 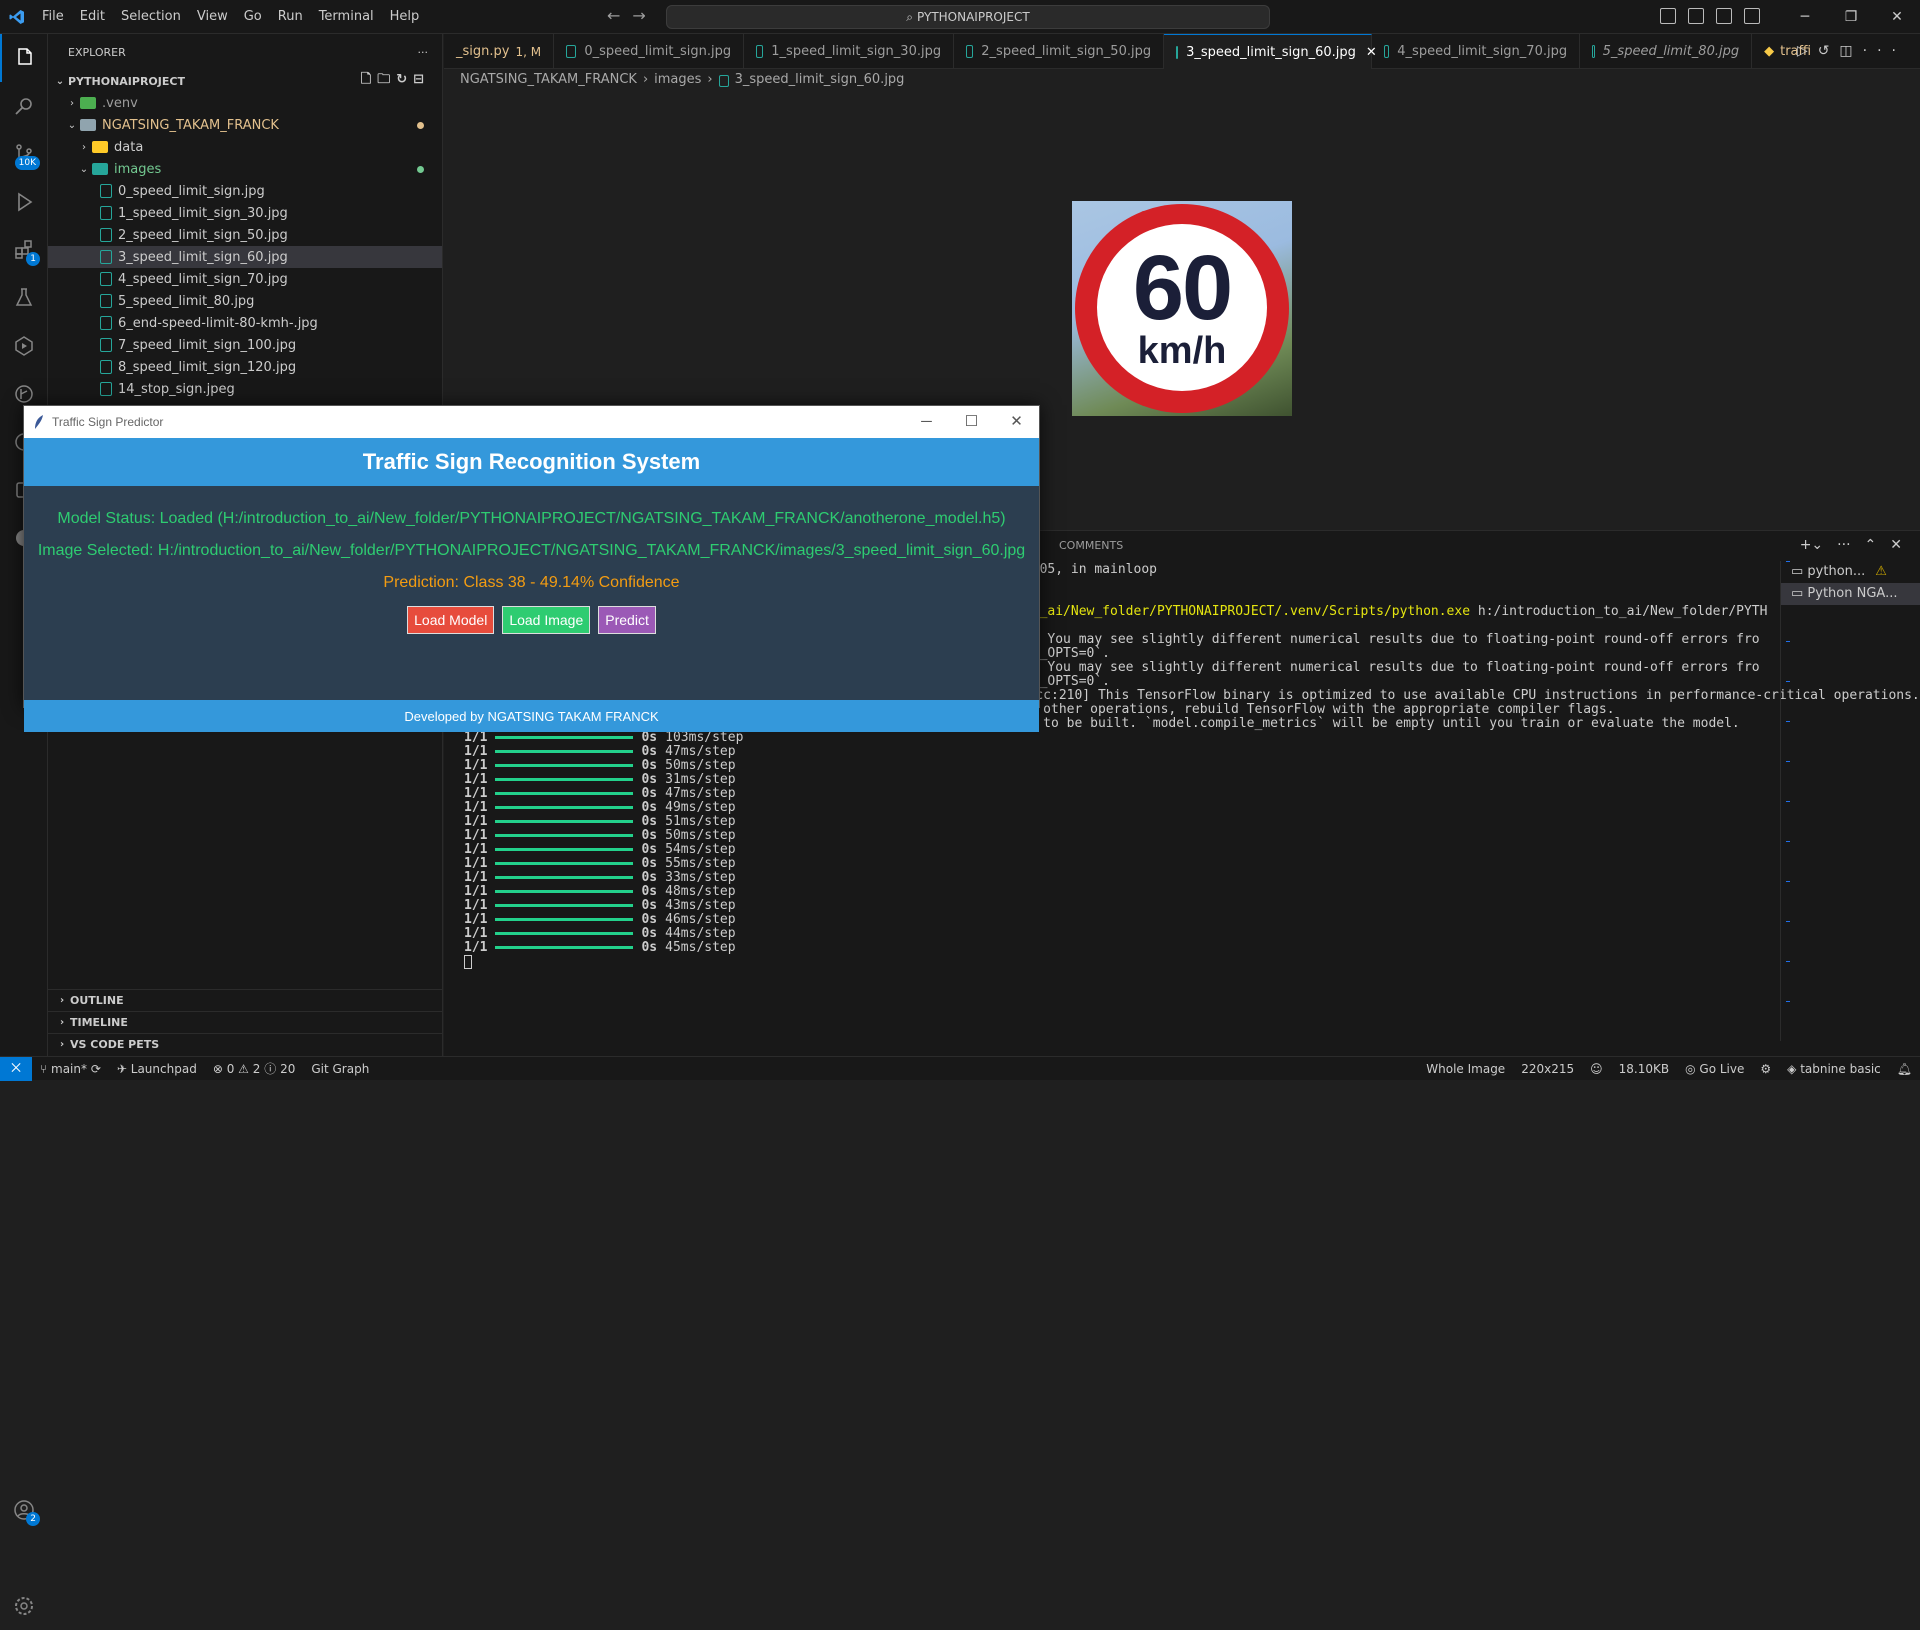 What do you see at coordinates (548, 79) in the screenshot?
I see `breadcrumb-item: NGATSING_TAKAM_FRANCK` at bounding box center [548, 79].